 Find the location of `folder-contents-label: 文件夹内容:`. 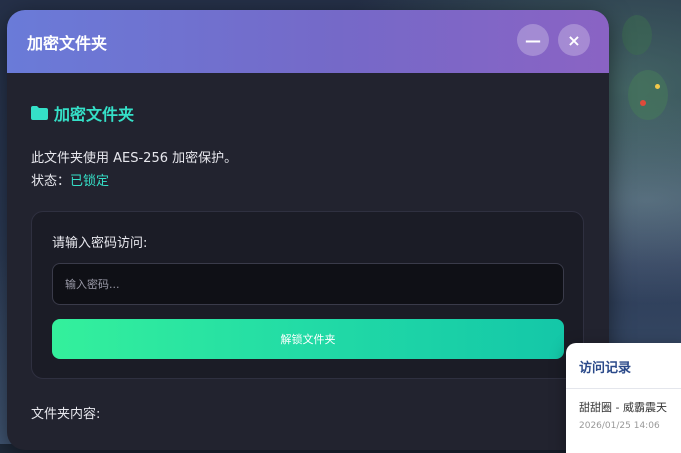

folder-contents-label: 文件夹内容: is located at coordinates (66, 414).